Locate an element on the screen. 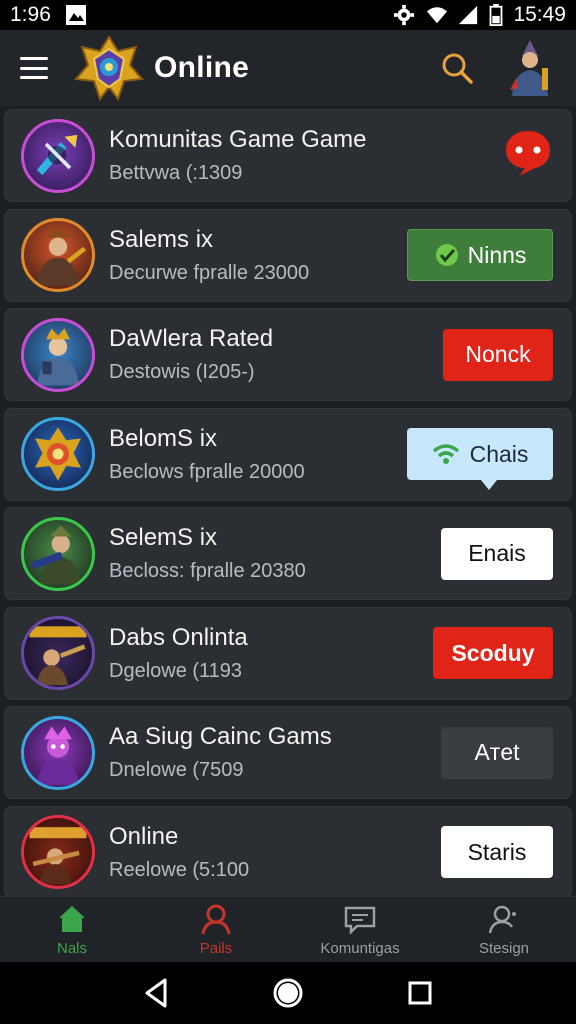 The width and height of the screenshot is (576, 1024). list-item: Salems ix Decurwe fpralle 23000 Ninns is located at coordinates (288, 255).